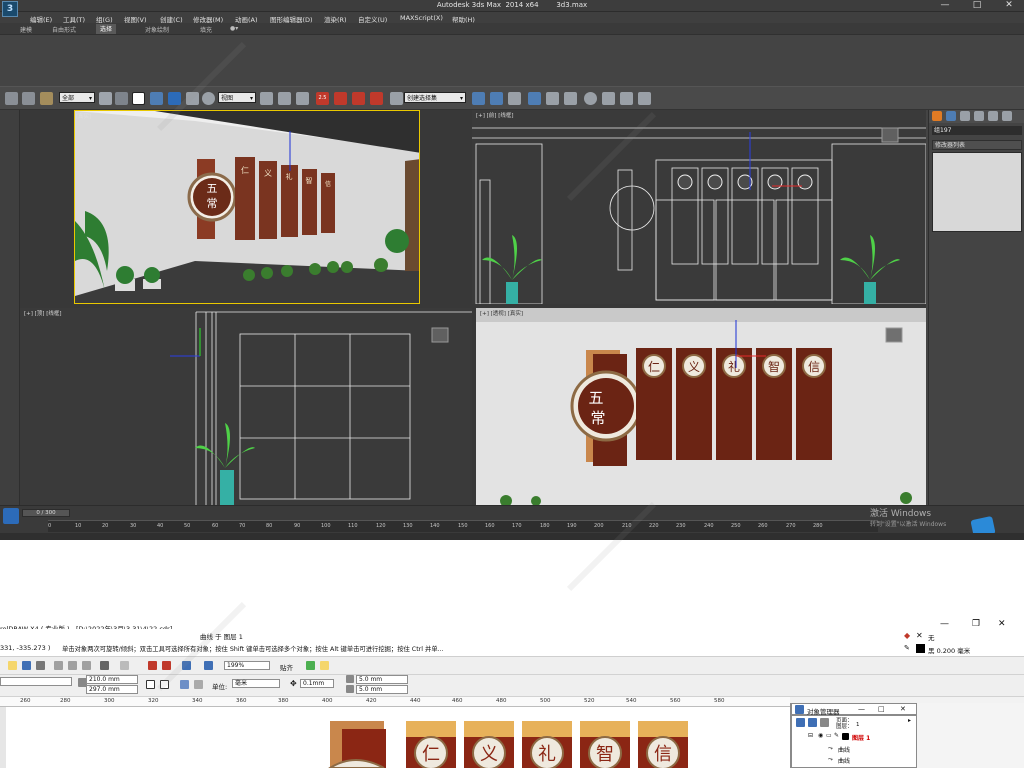  I want to click on import-icon, so click(152, 665).